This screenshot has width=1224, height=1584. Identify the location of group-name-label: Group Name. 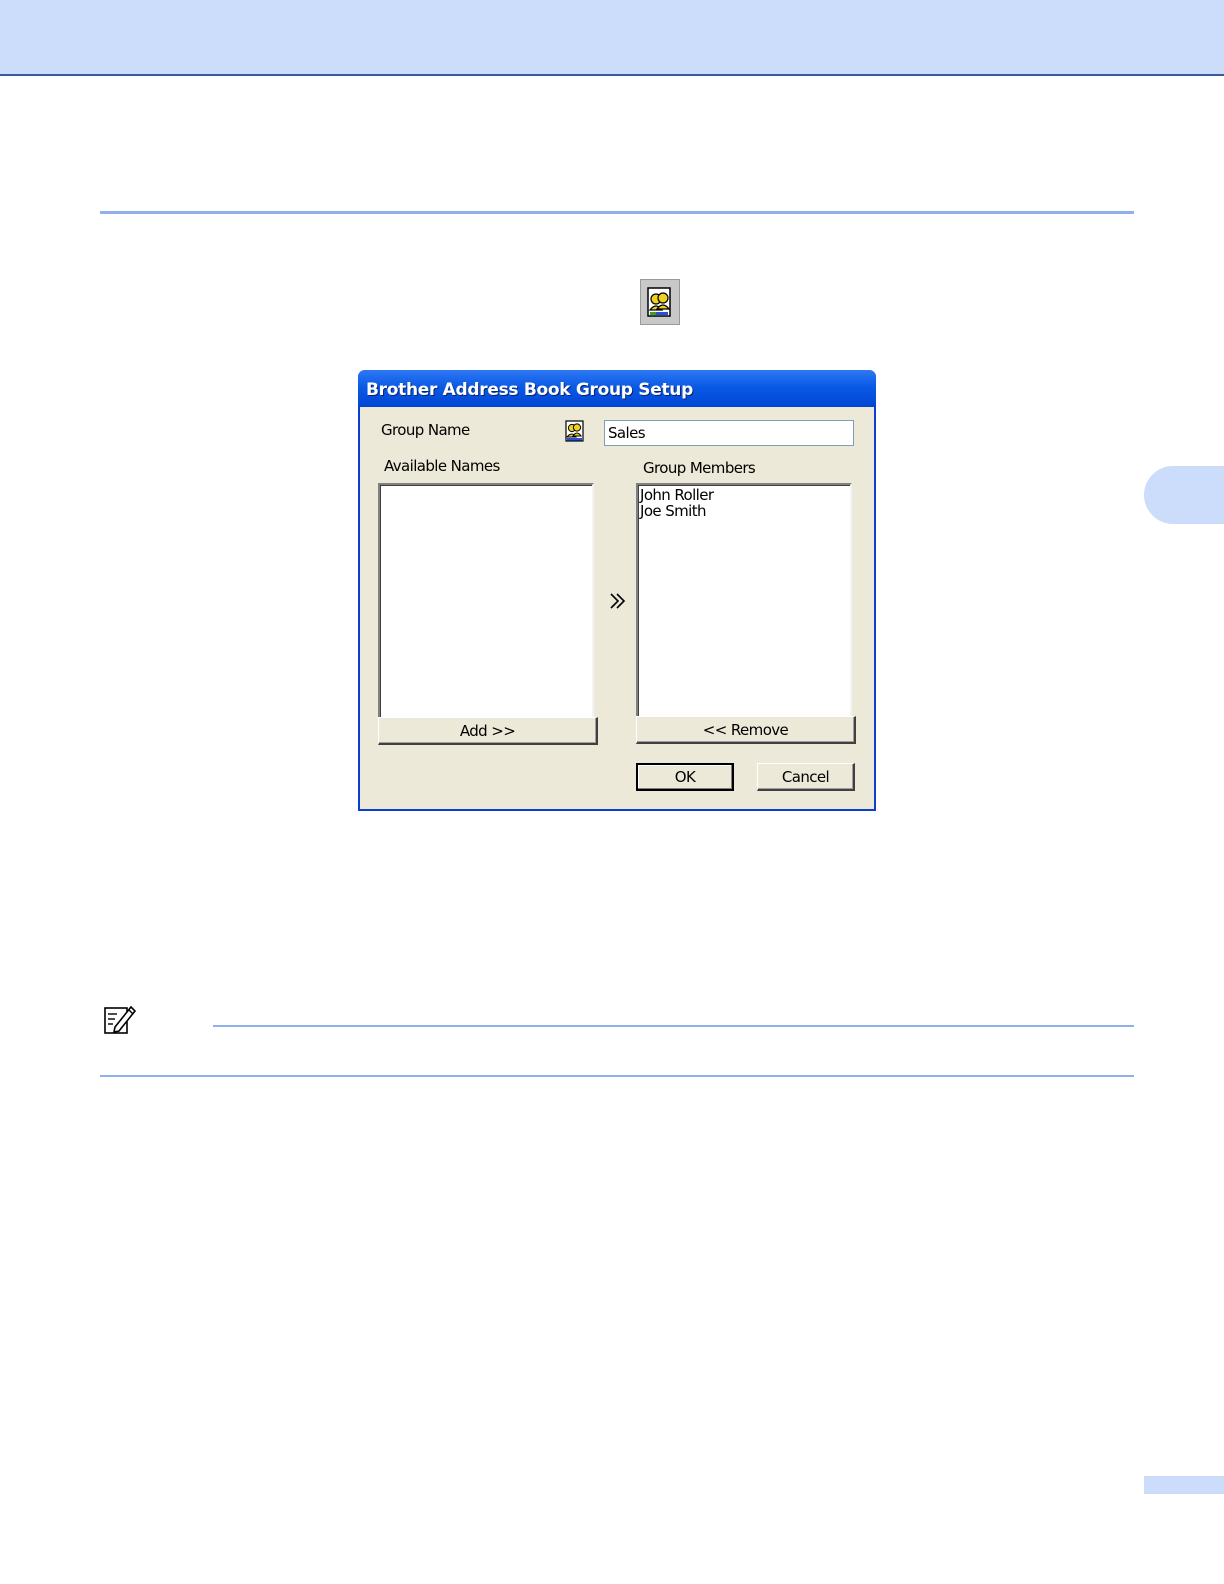
(425, 430).